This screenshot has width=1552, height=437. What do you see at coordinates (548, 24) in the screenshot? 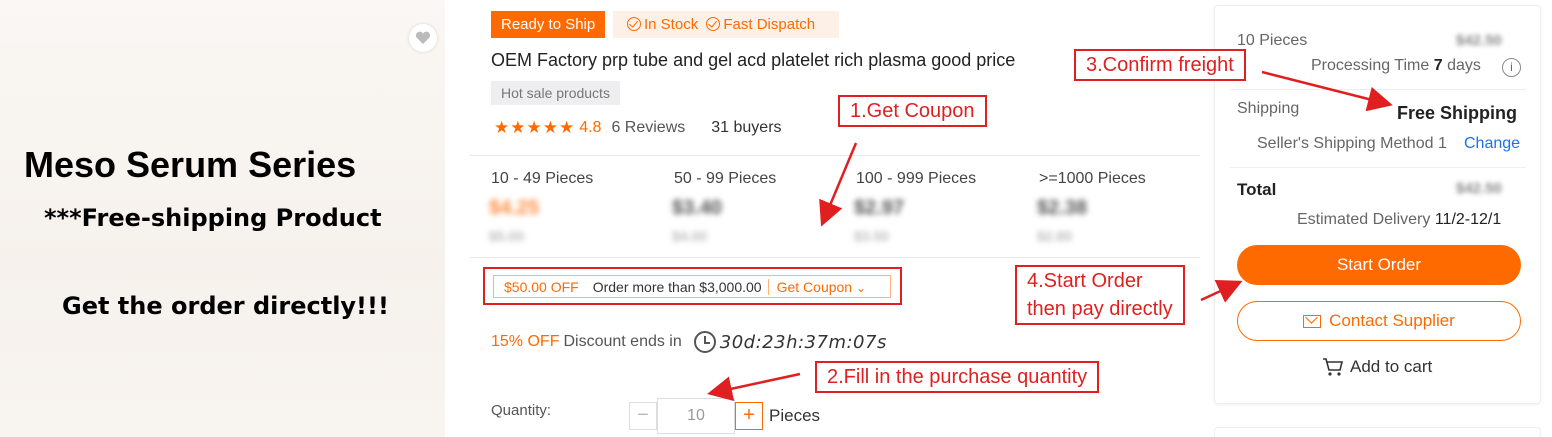
I see `ready-to-ship-badge: Ready to Ship` at bounding box center [548, 24].